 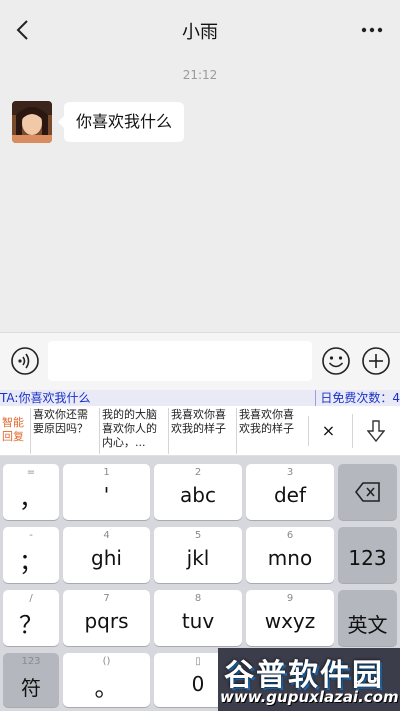 I want to click on message-bubble: 你喜欢我什么, so click(x=121, y=122).